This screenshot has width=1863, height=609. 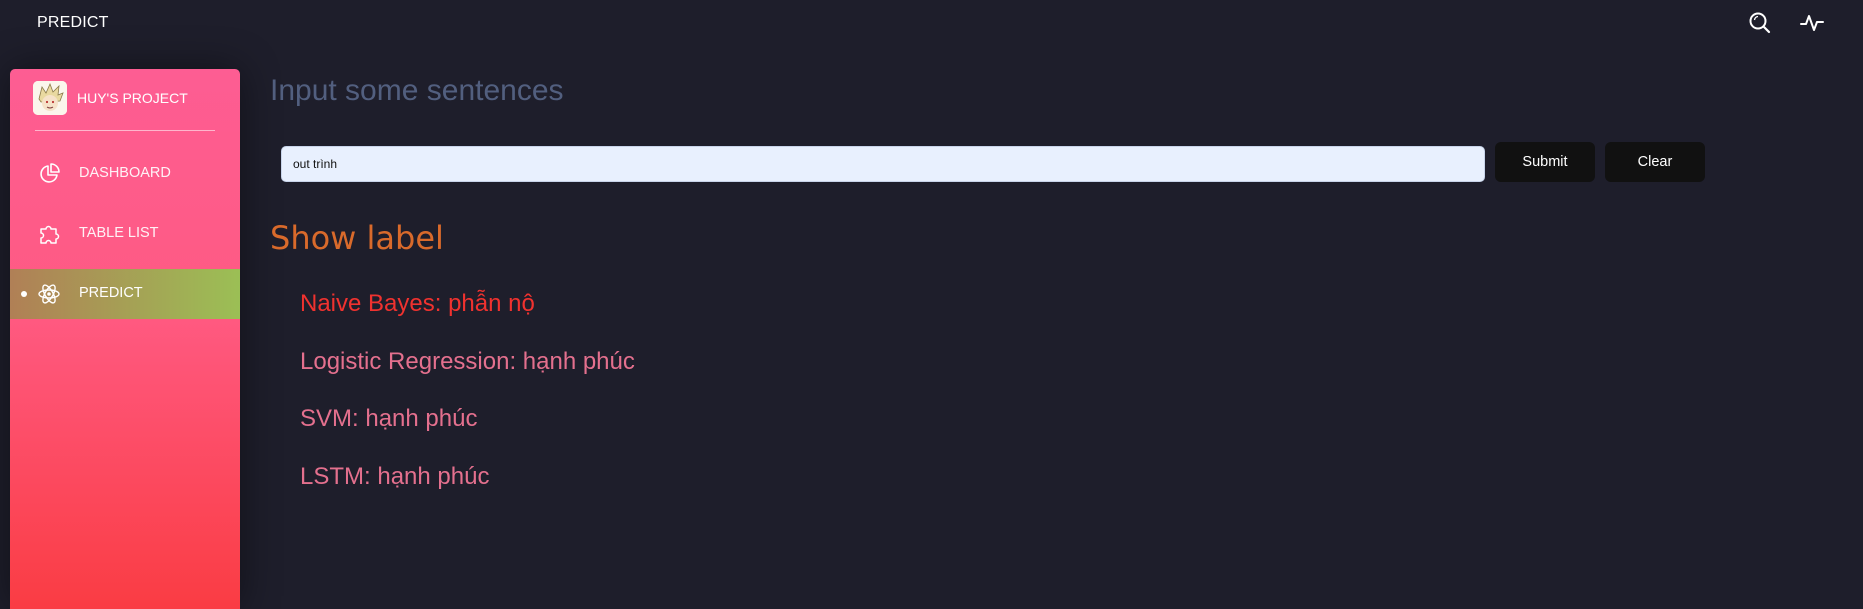 What do you see at coordinates (395, 476) in the screenshot?
I see `result-lstm: LSTM: hạnh phúc` at bounding box center [395, 476].